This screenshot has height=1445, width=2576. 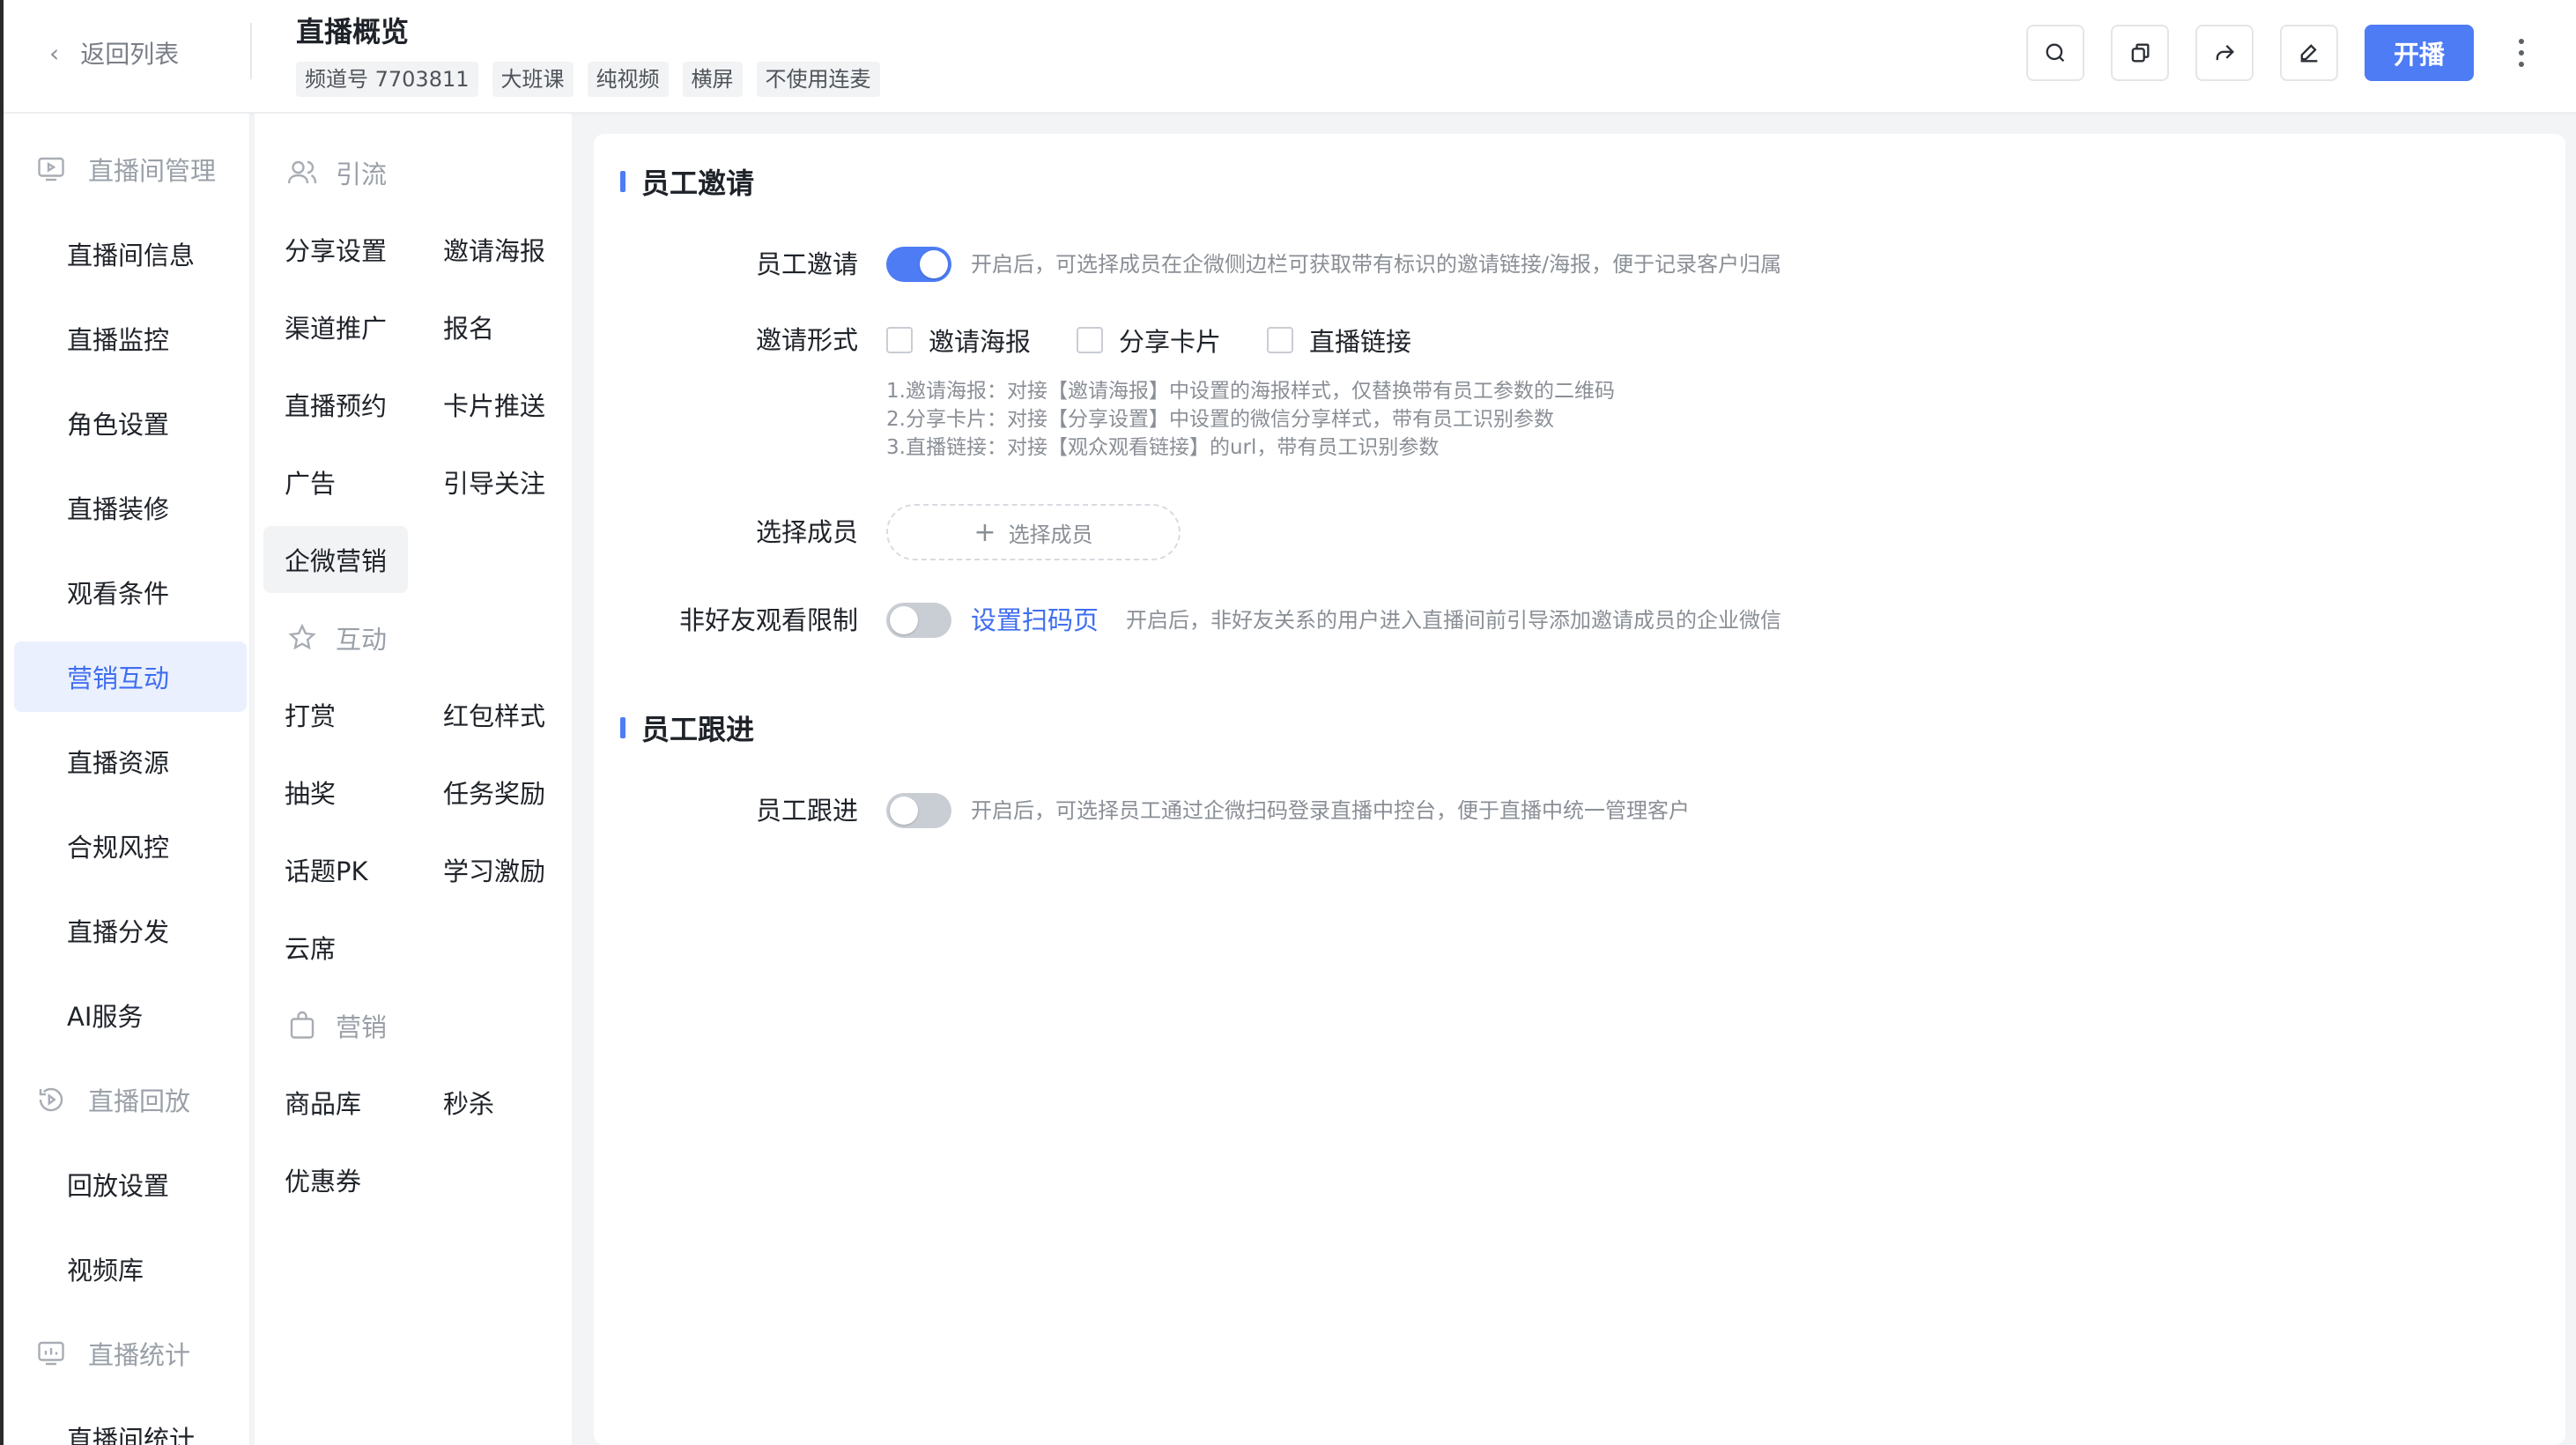 I want to click on sub-group-marketing: 营销, so click(x=337, y=1026).